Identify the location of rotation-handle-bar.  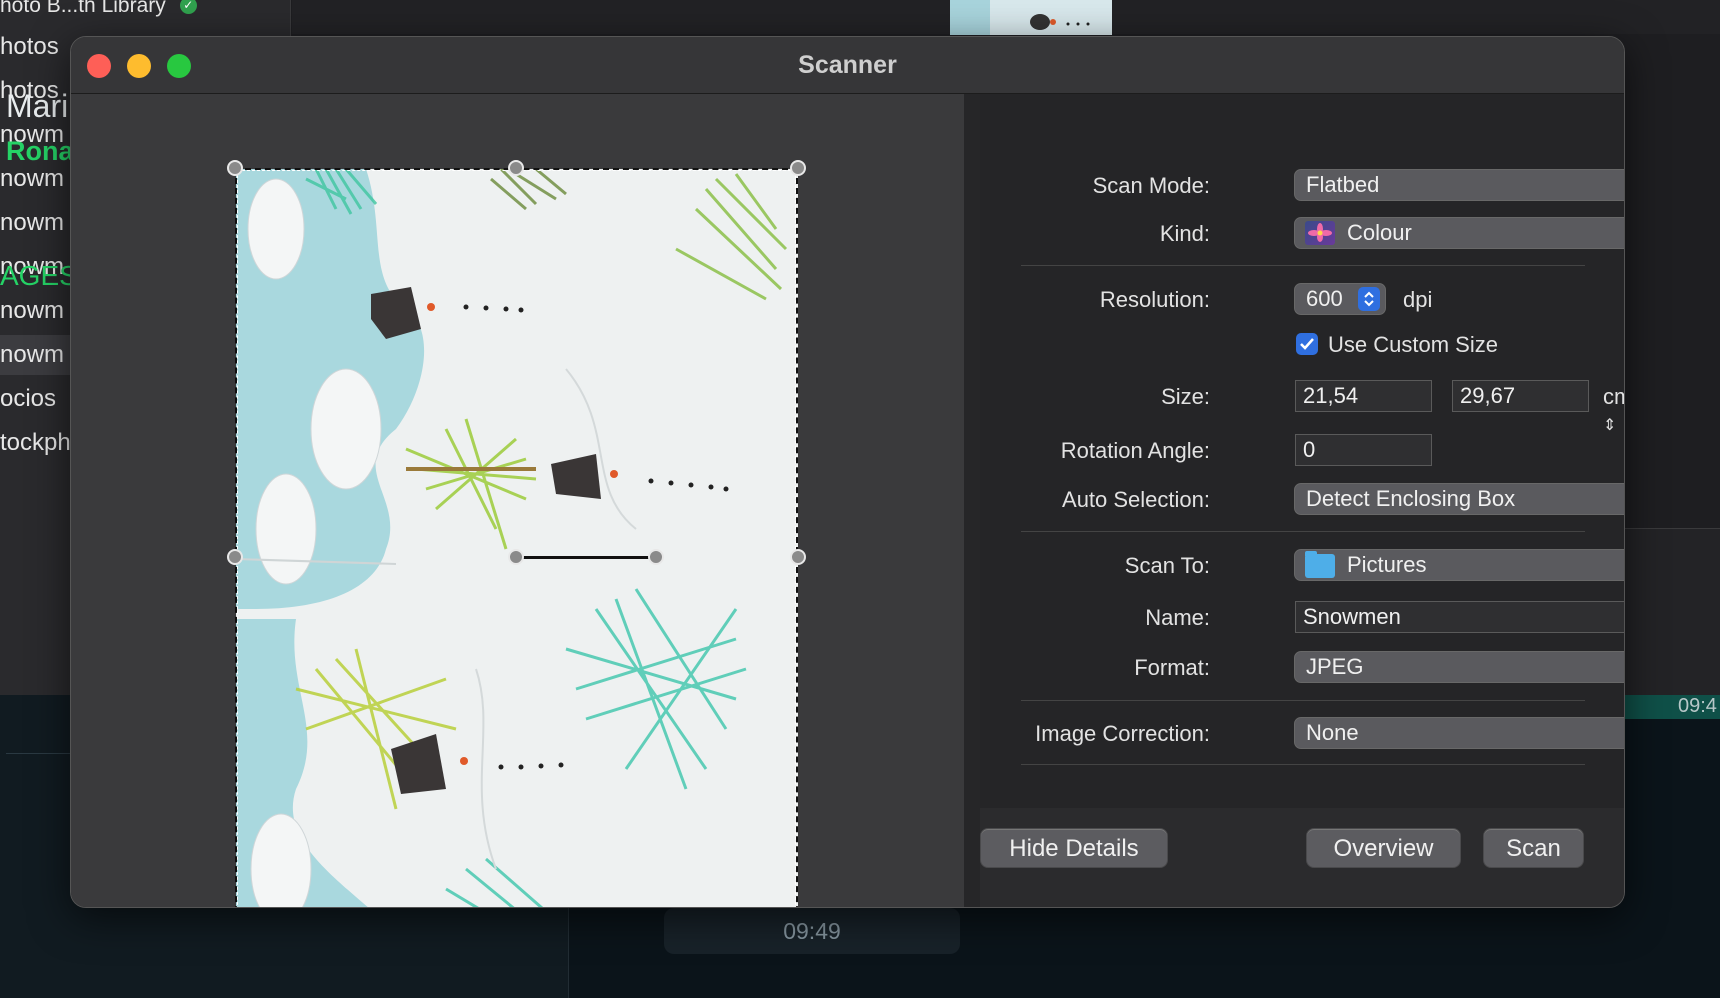
(586, 557).